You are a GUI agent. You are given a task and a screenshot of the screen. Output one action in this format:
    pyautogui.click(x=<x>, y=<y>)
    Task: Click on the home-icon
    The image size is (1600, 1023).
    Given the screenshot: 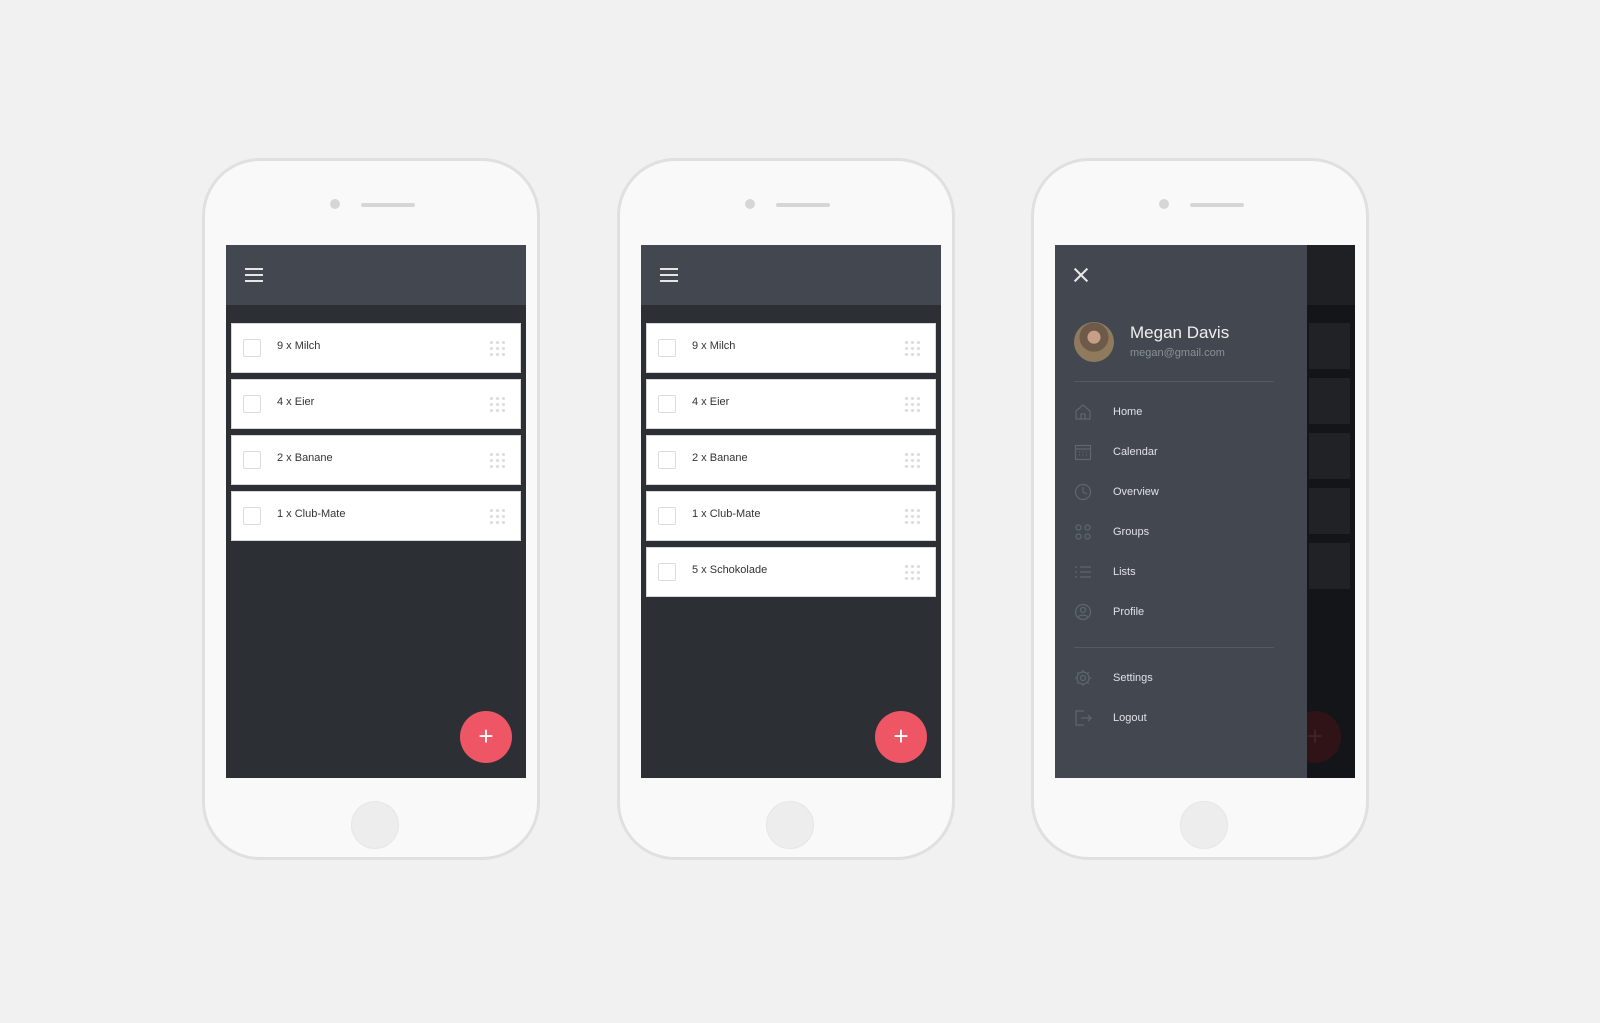 What is the action you would take?
    pyautogui.click(x=1083, y=412)
    